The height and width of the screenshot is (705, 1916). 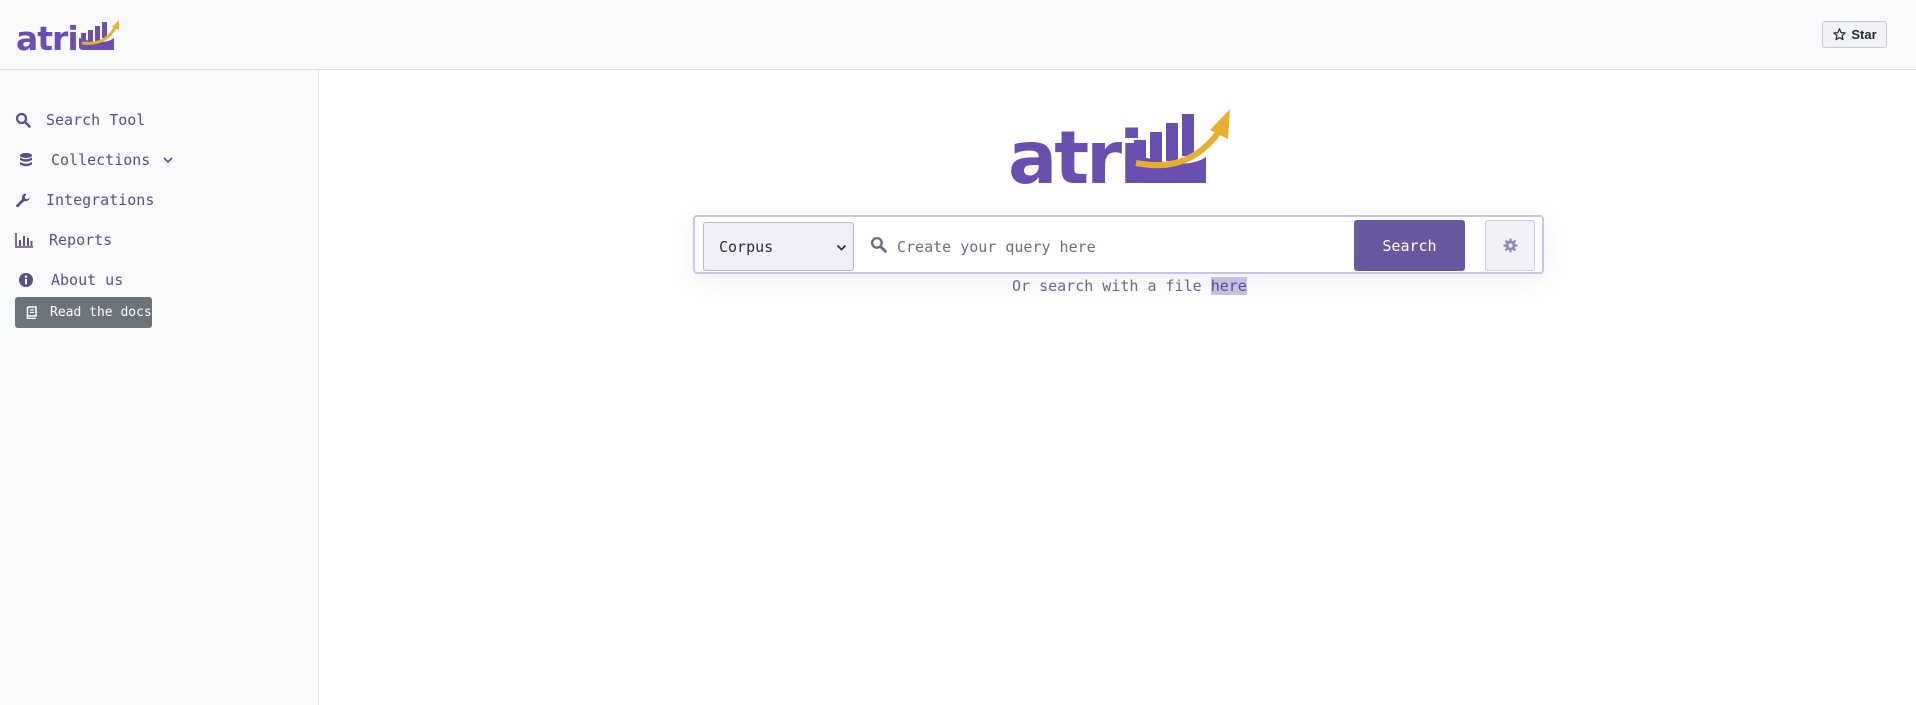 What do you see at coordinates (958, 35) in the screenshot?
I see `top-navbar: atri Star` at bounding box center [958, 35].